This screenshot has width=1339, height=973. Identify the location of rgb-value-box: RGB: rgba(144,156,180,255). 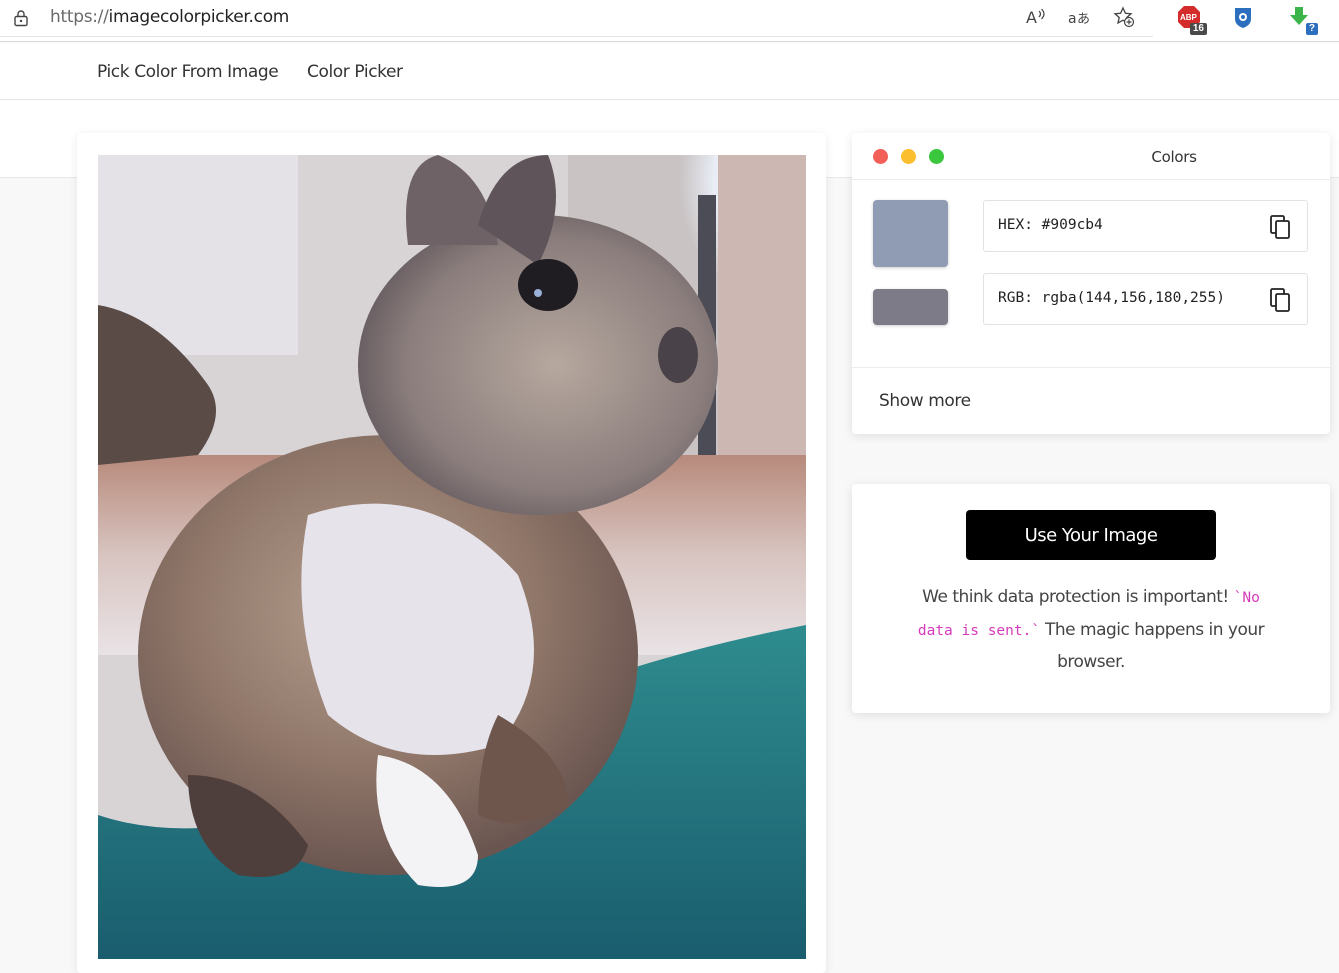
(1145, 299).